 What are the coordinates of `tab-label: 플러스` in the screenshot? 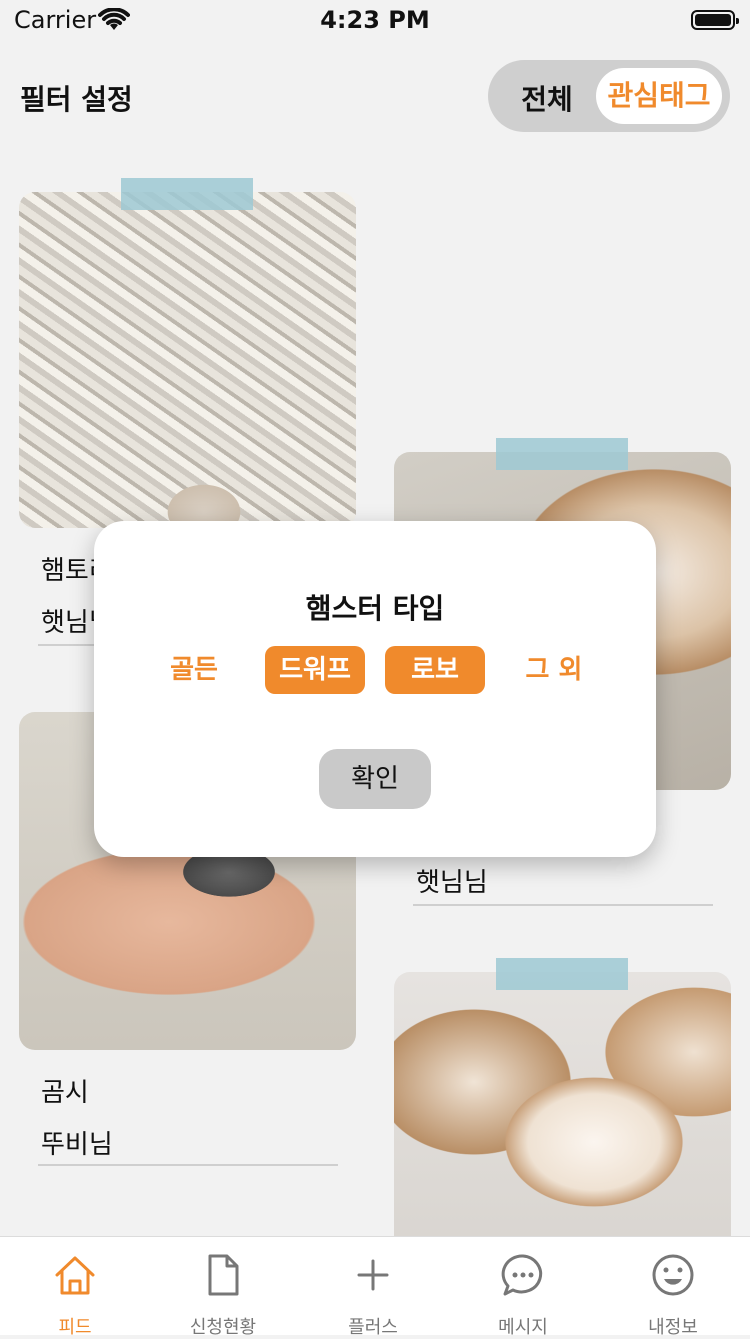 It's located at (373, 1327).